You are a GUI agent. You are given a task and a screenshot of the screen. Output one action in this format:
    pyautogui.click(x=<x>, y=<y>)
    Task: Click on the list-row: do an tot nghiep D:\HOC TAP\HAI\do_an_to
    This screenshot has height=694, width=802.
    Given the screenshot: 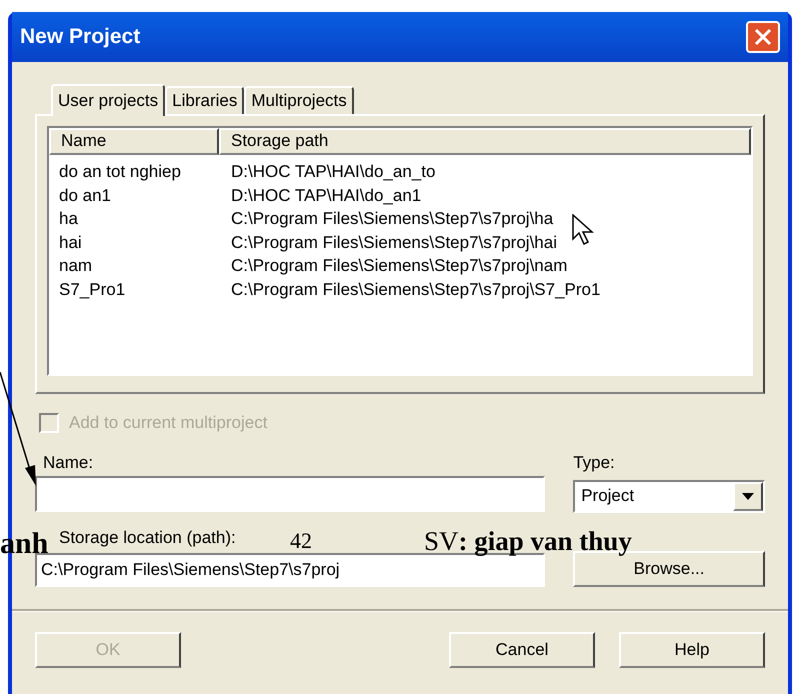 What is the action you would take?
    pyautogui.click(x=400, y=172)
    